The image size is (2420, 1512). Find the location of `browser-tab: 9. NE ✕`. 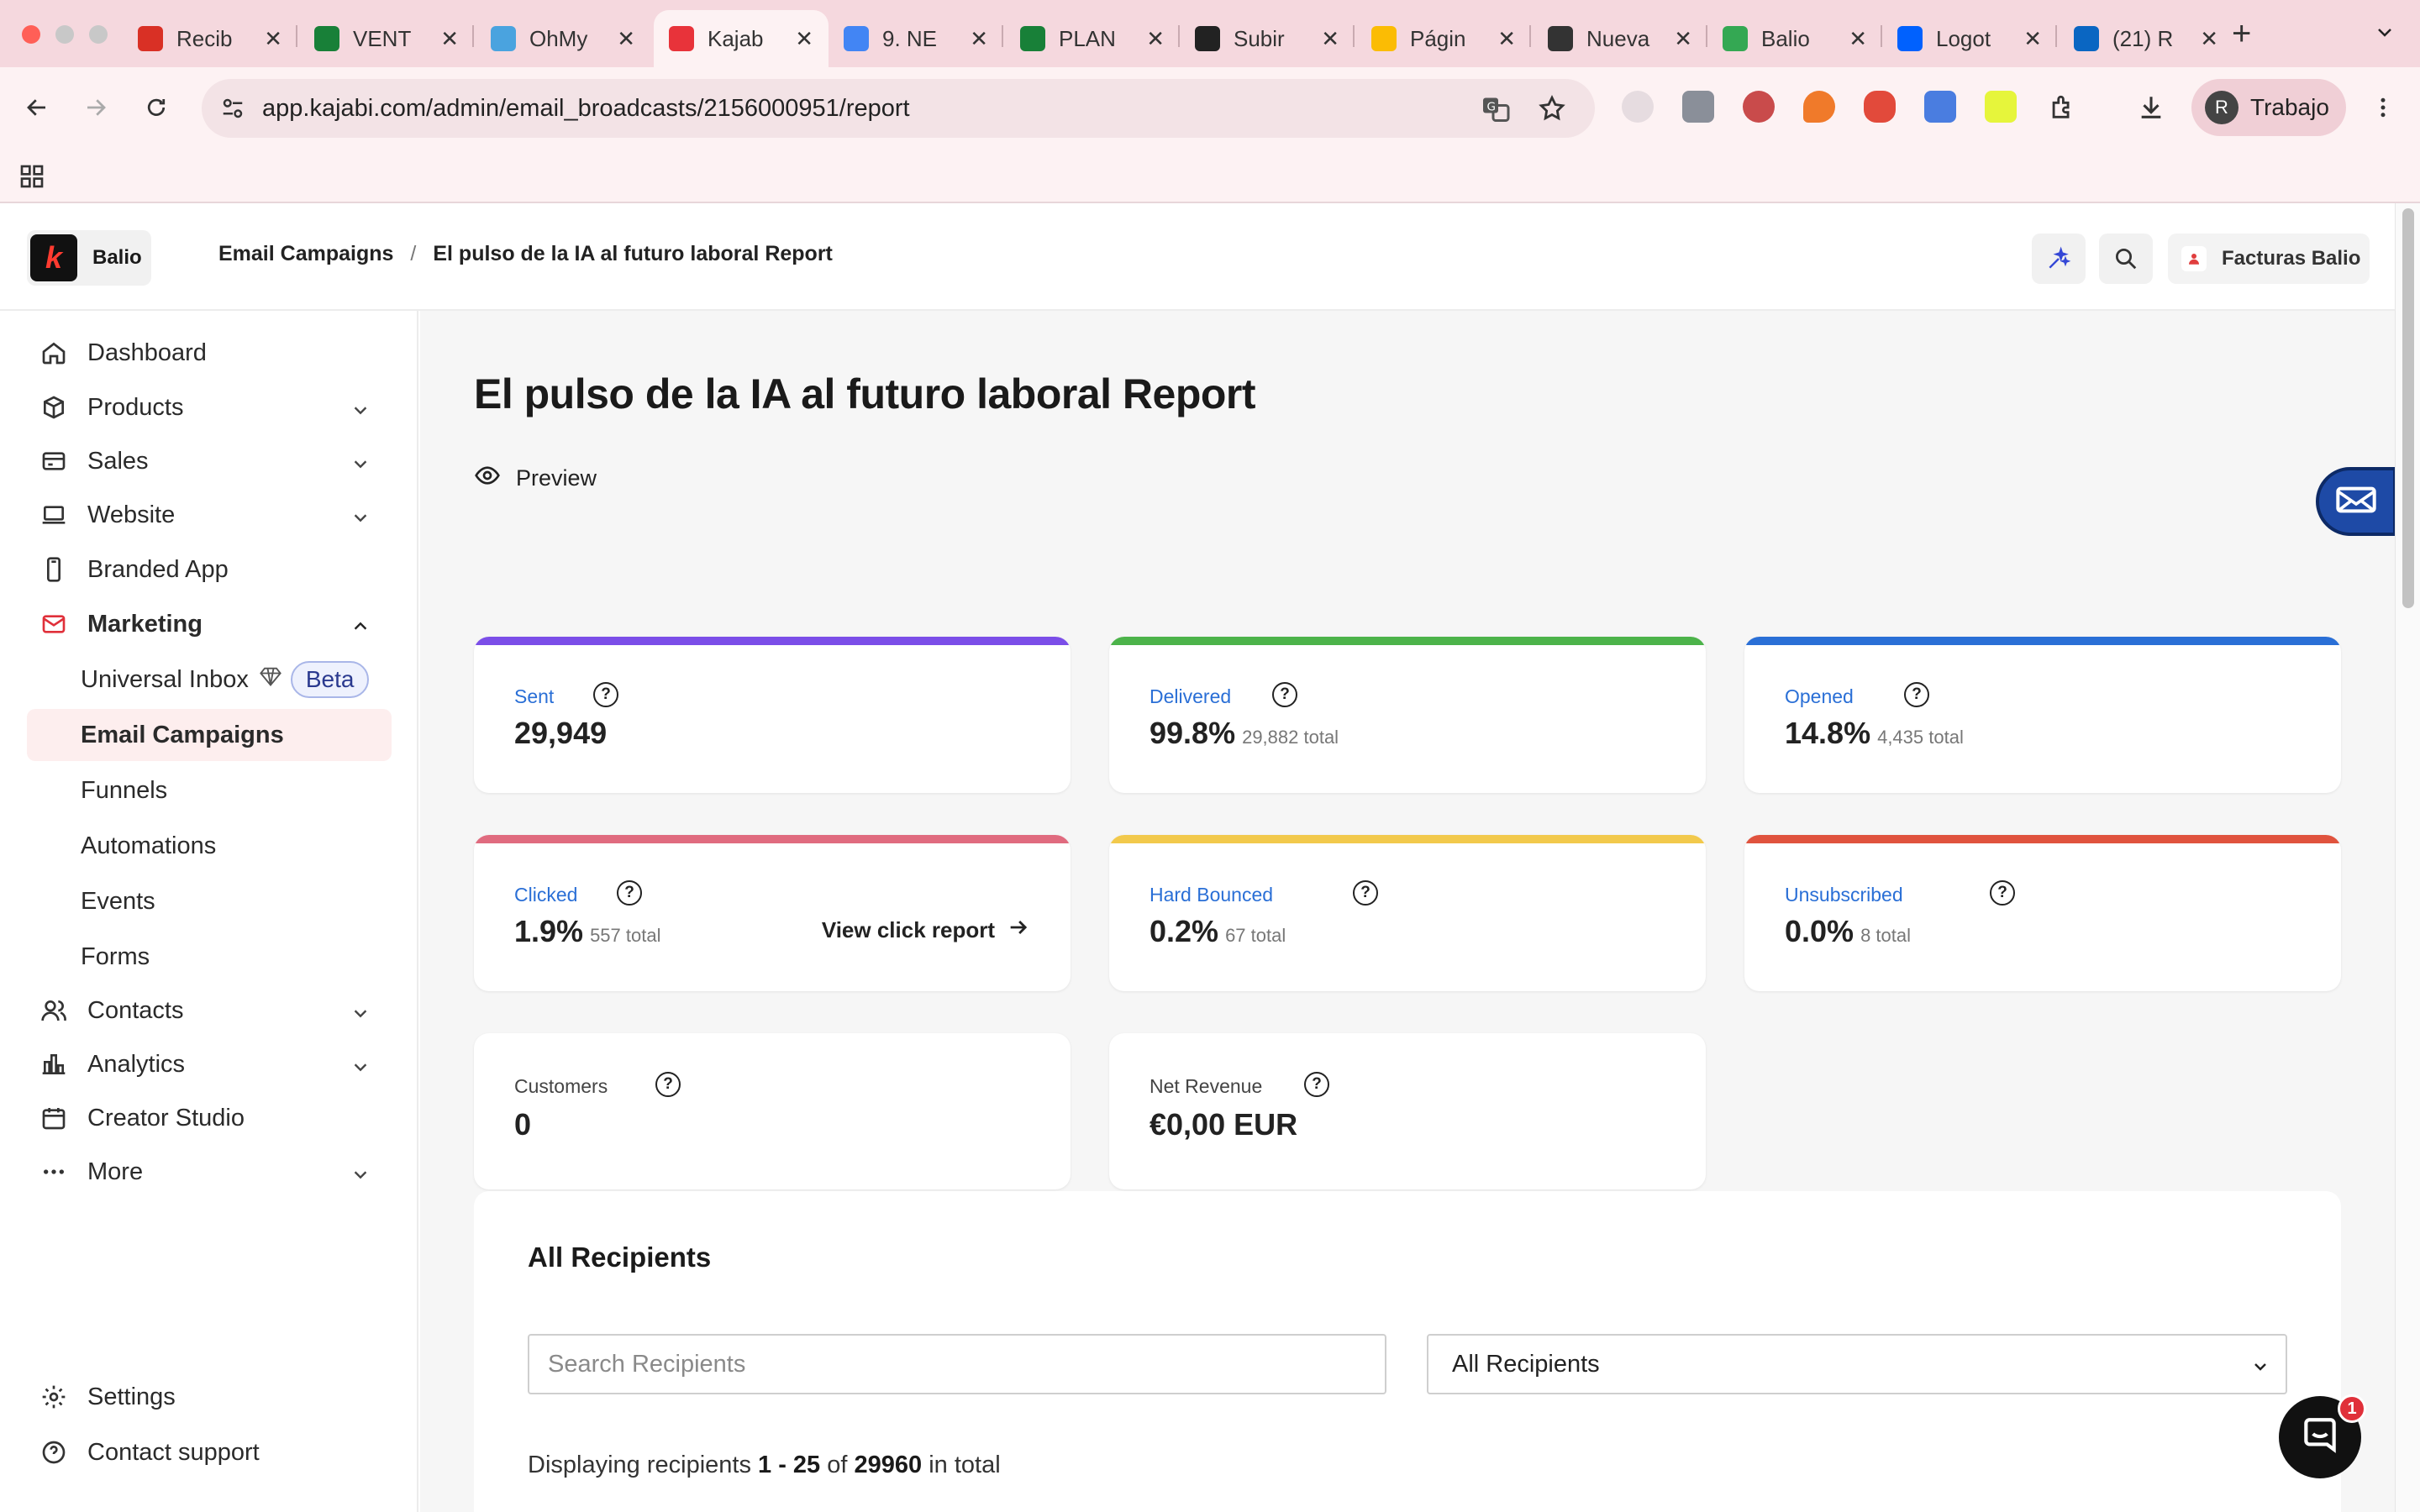

browser-tab: 9. NE ✕ is located at coordinates (916, 38).